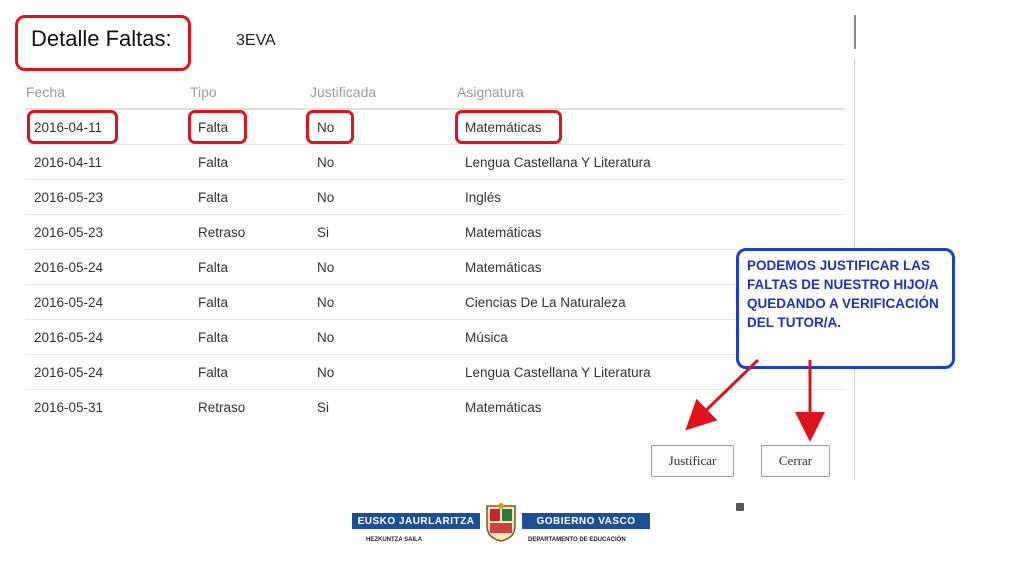 The height and width of the screenshot is (576, 1024). Describe the element at coordinates (68, 162) in the screenshot. I see `cell-fecha: 2016-04-11` at that location.